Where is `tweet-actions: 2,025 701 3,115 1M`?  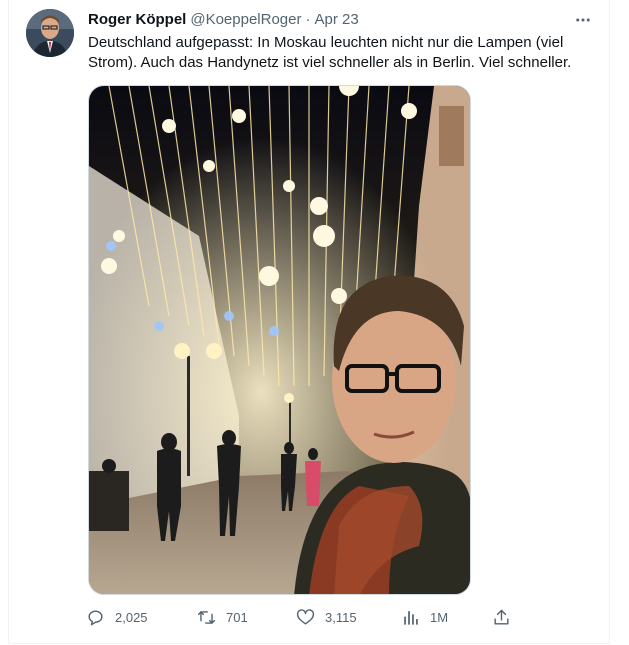 tweet-actions: 2,025 701 3,115 1M is located at coordinates (301, 619).